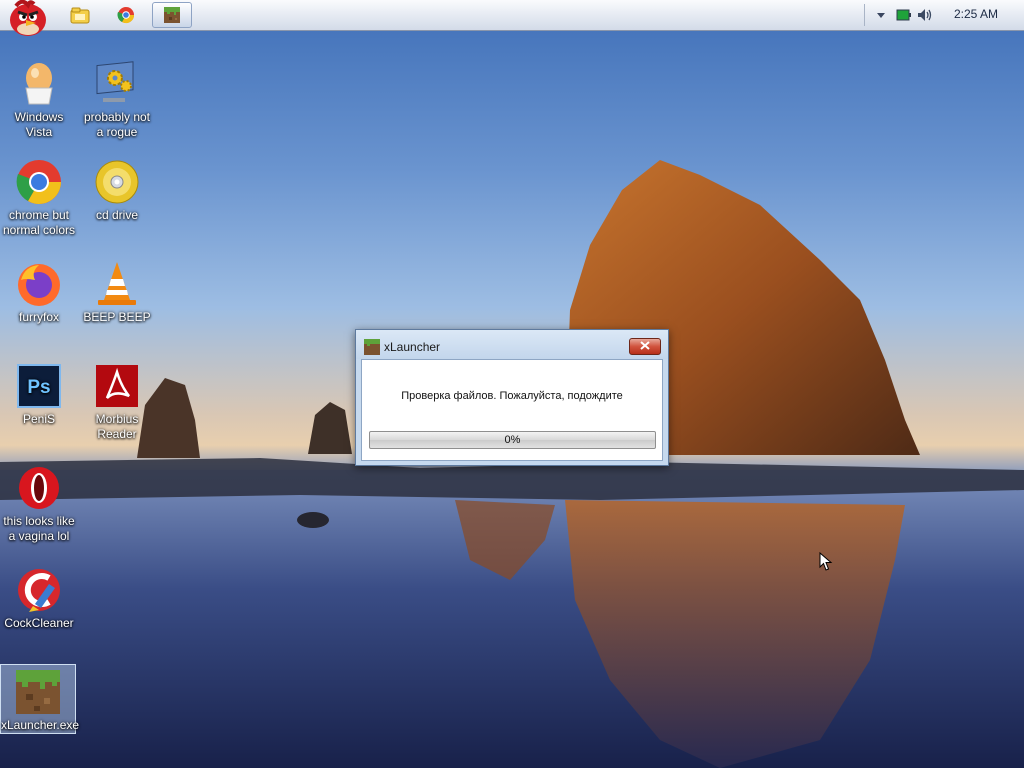 Image resolution: width=1024 pixels, height=768 pixels. I want to click on traffic-cone-icon, so click(117, 284).